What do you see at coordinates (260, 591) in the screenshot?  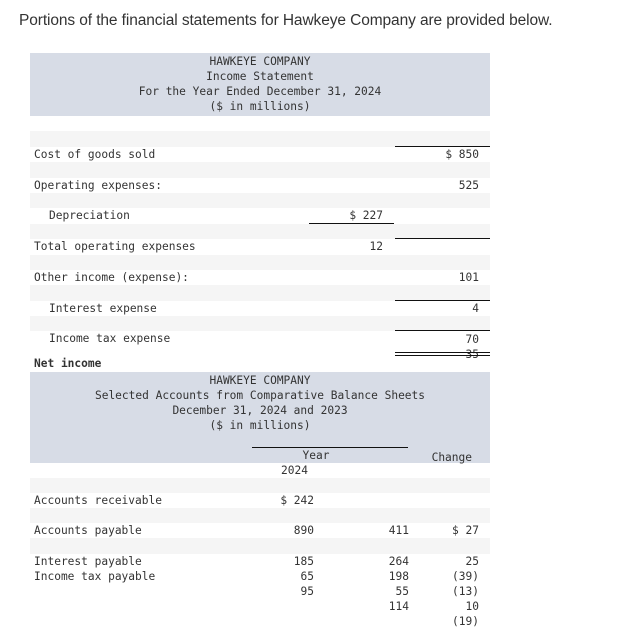 I see `row-income-tax-payable: Income tax payable 95 114 (19)` at bounding box center [260, 591].